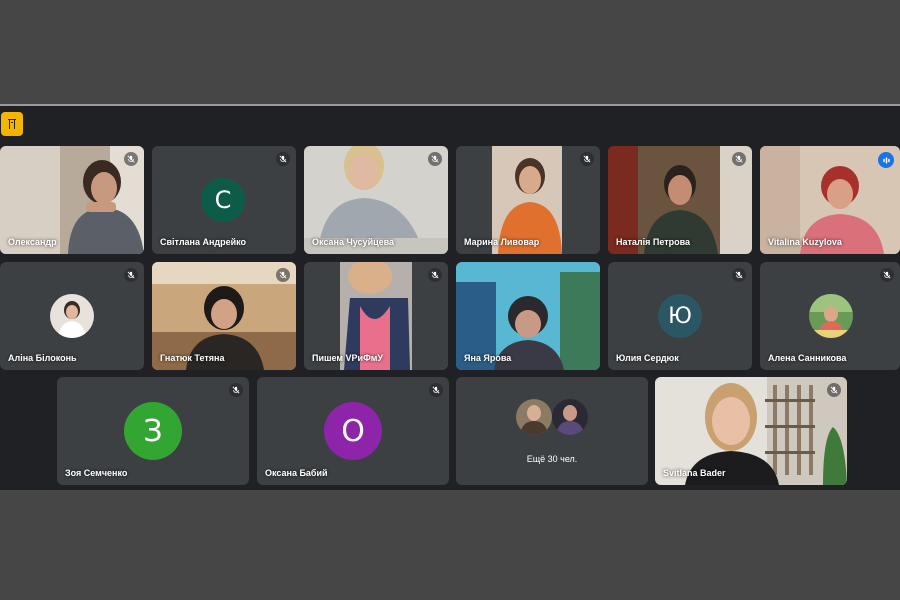 This screenshot has width=900, height=600. What do you see at coordinates (528, 316) in the screenshot?
I see `participant-tile: Яна Ярова` at bounding box center [528, 316].